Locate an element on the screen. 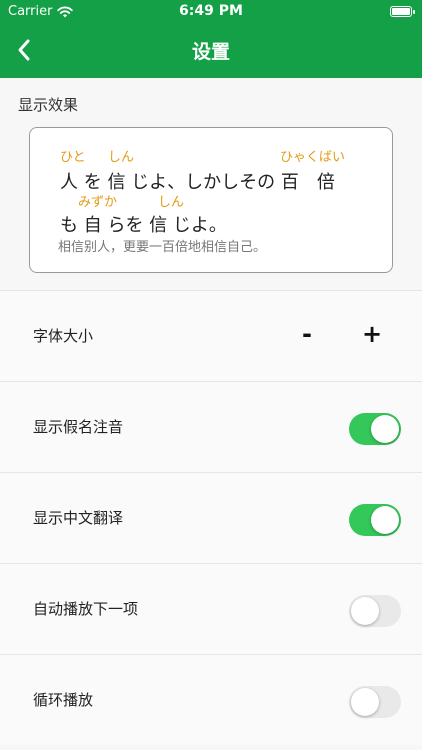 This screenshot has height=750, width=422. show-chinese-label: 显示中文翻译 is located at coordinates (78, 518).